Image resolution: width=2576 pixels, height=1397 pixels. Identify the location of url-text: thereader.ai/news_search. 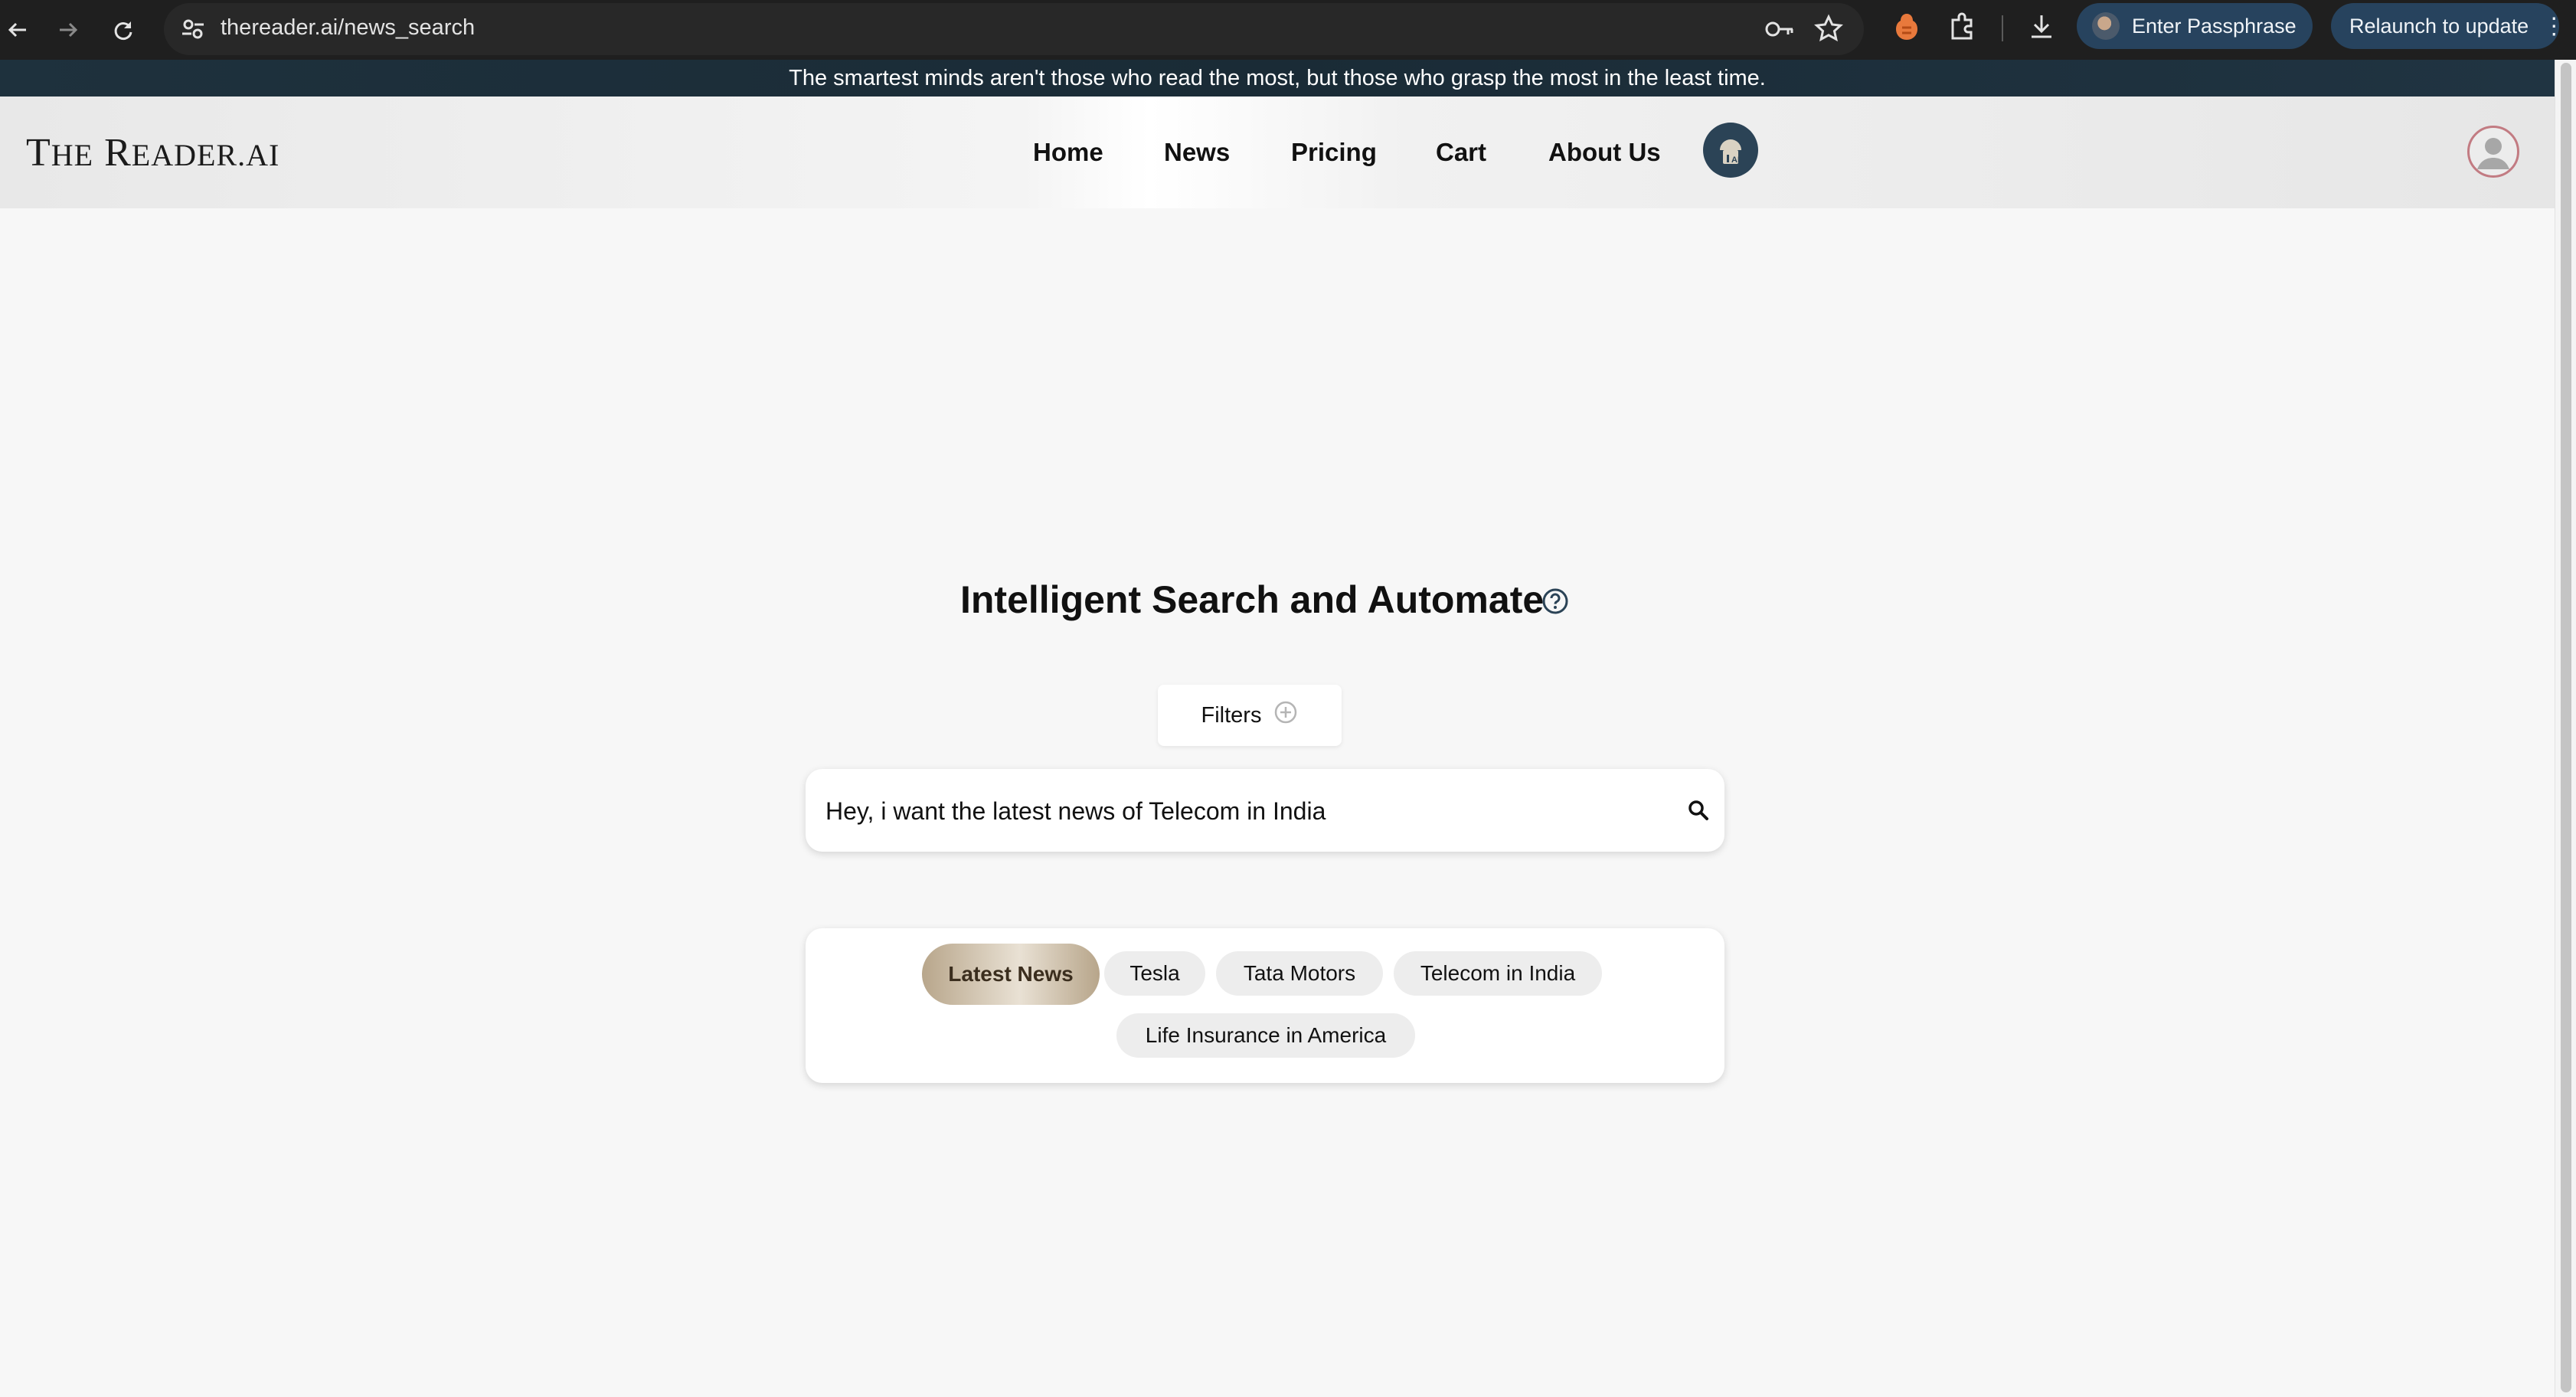
(348, 28).